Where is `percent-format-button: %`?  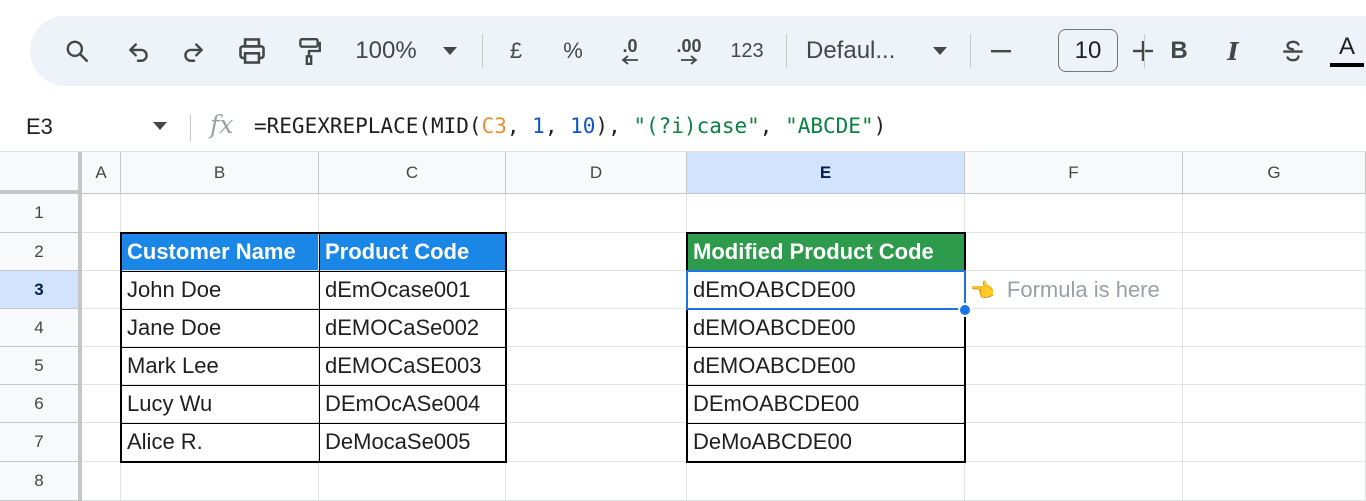 percent-format-button: % is located at coordinates (573, 51).